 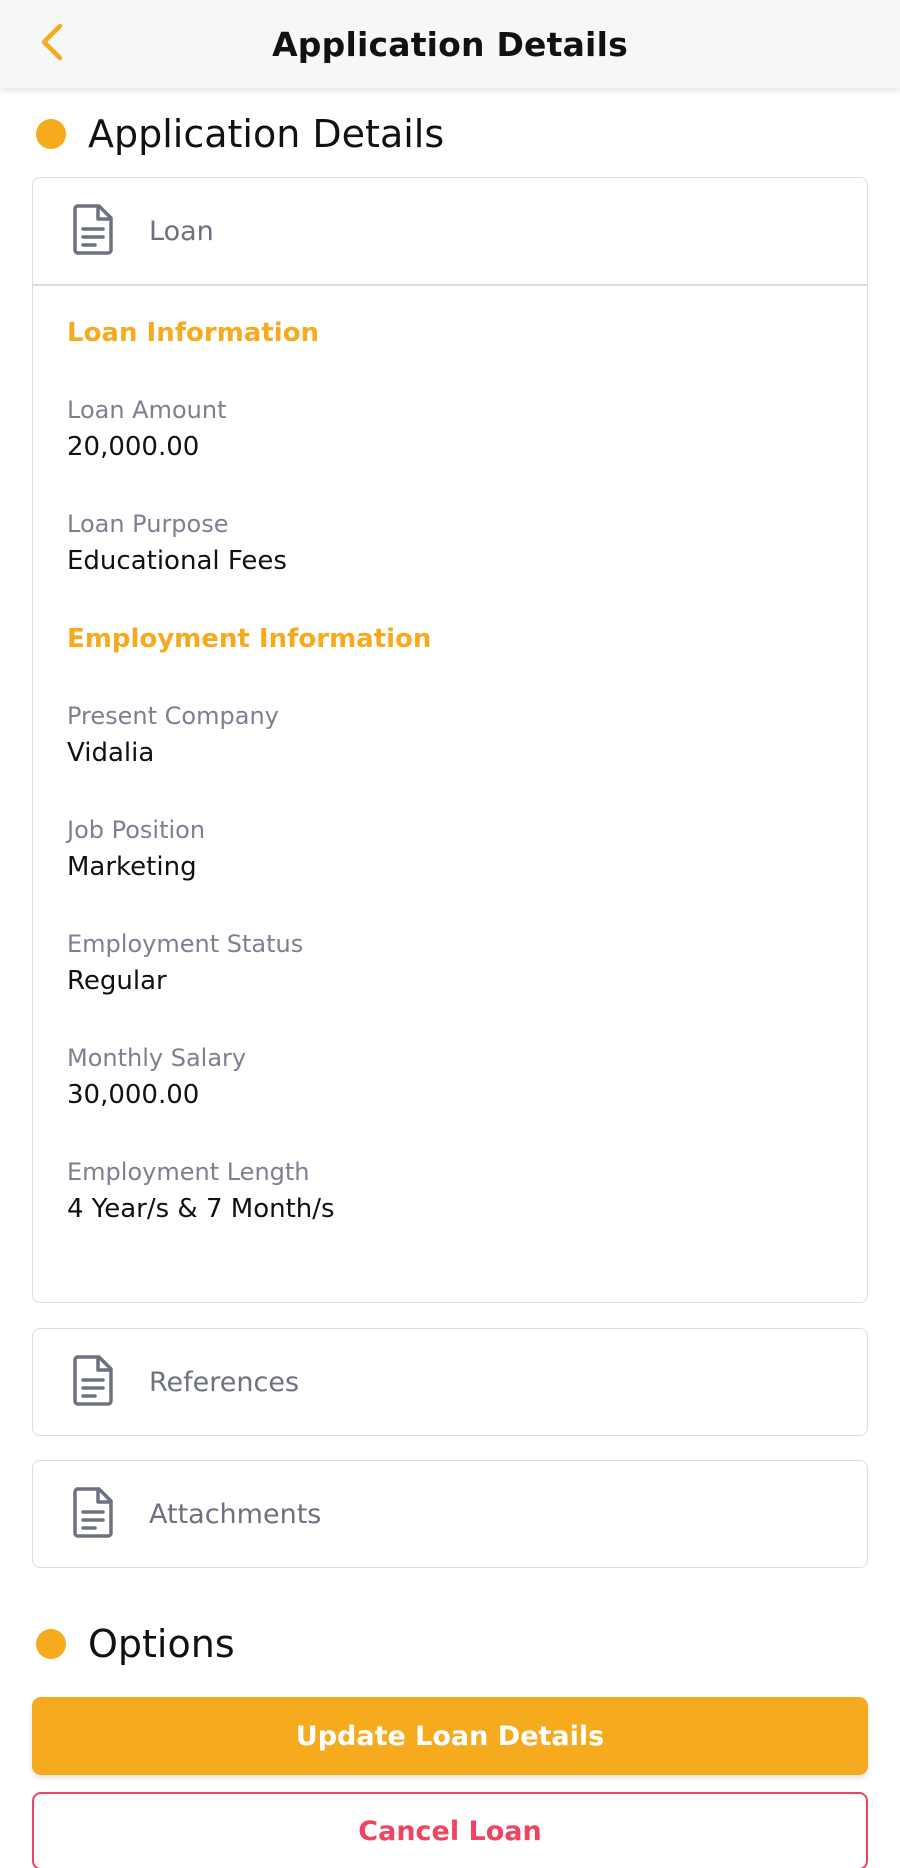 I want to click on top-app-bar: Application Details, so click(x=450, y=44).